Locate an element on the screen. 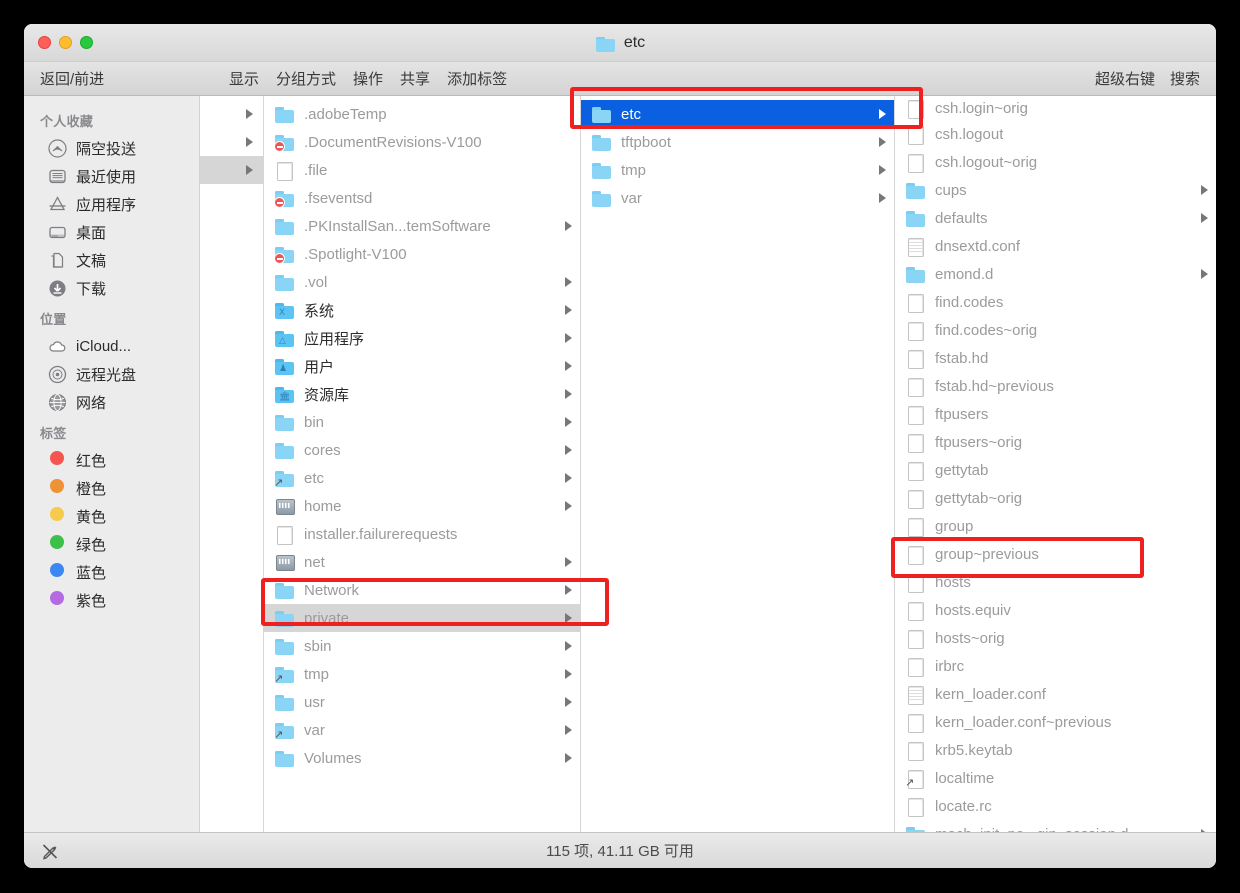 This screenshot has height=893, width=1240. toolbar-superrightclick-button: 超级右键 is located at coordinates (1125, 78).